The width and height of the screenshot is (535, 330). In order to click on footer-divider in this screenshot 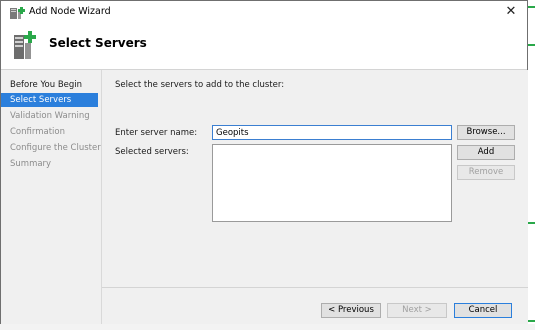, I will do `click(315, 287)`.